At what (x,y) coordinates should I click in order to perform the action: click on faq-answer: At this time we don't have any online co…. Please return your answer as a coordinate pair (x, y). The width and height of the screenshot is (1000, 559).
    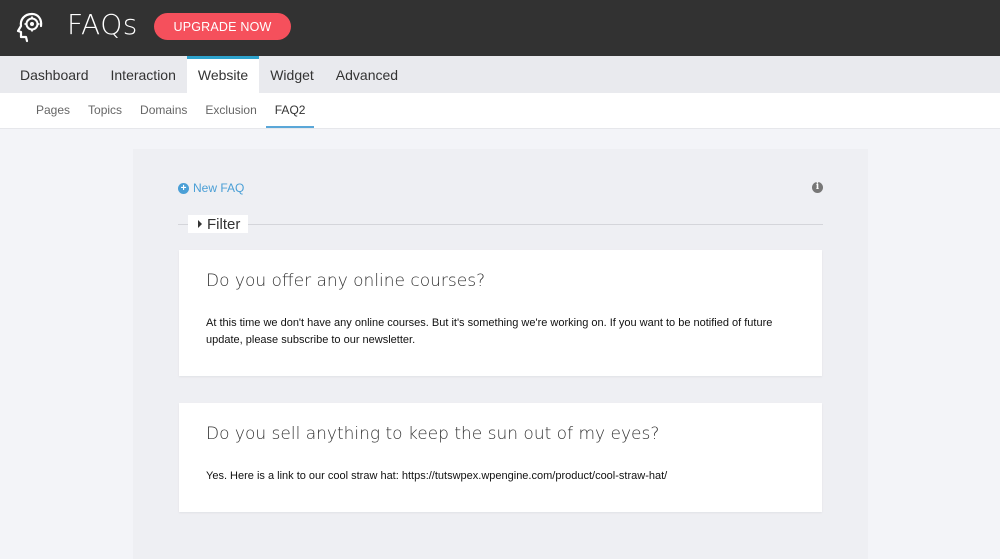
    Looking at the image, I should click on (489, 331).